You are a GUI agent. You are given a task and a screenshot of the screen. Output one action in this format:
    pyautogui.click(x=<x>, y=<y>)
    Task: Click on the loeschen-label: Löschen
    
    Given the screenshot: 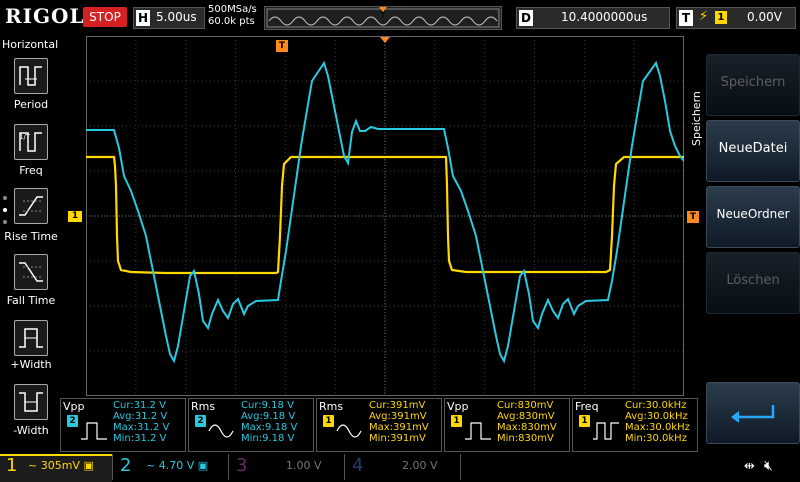 What is the action you would take?
    pyautogui.click(x=753, y=280)
    